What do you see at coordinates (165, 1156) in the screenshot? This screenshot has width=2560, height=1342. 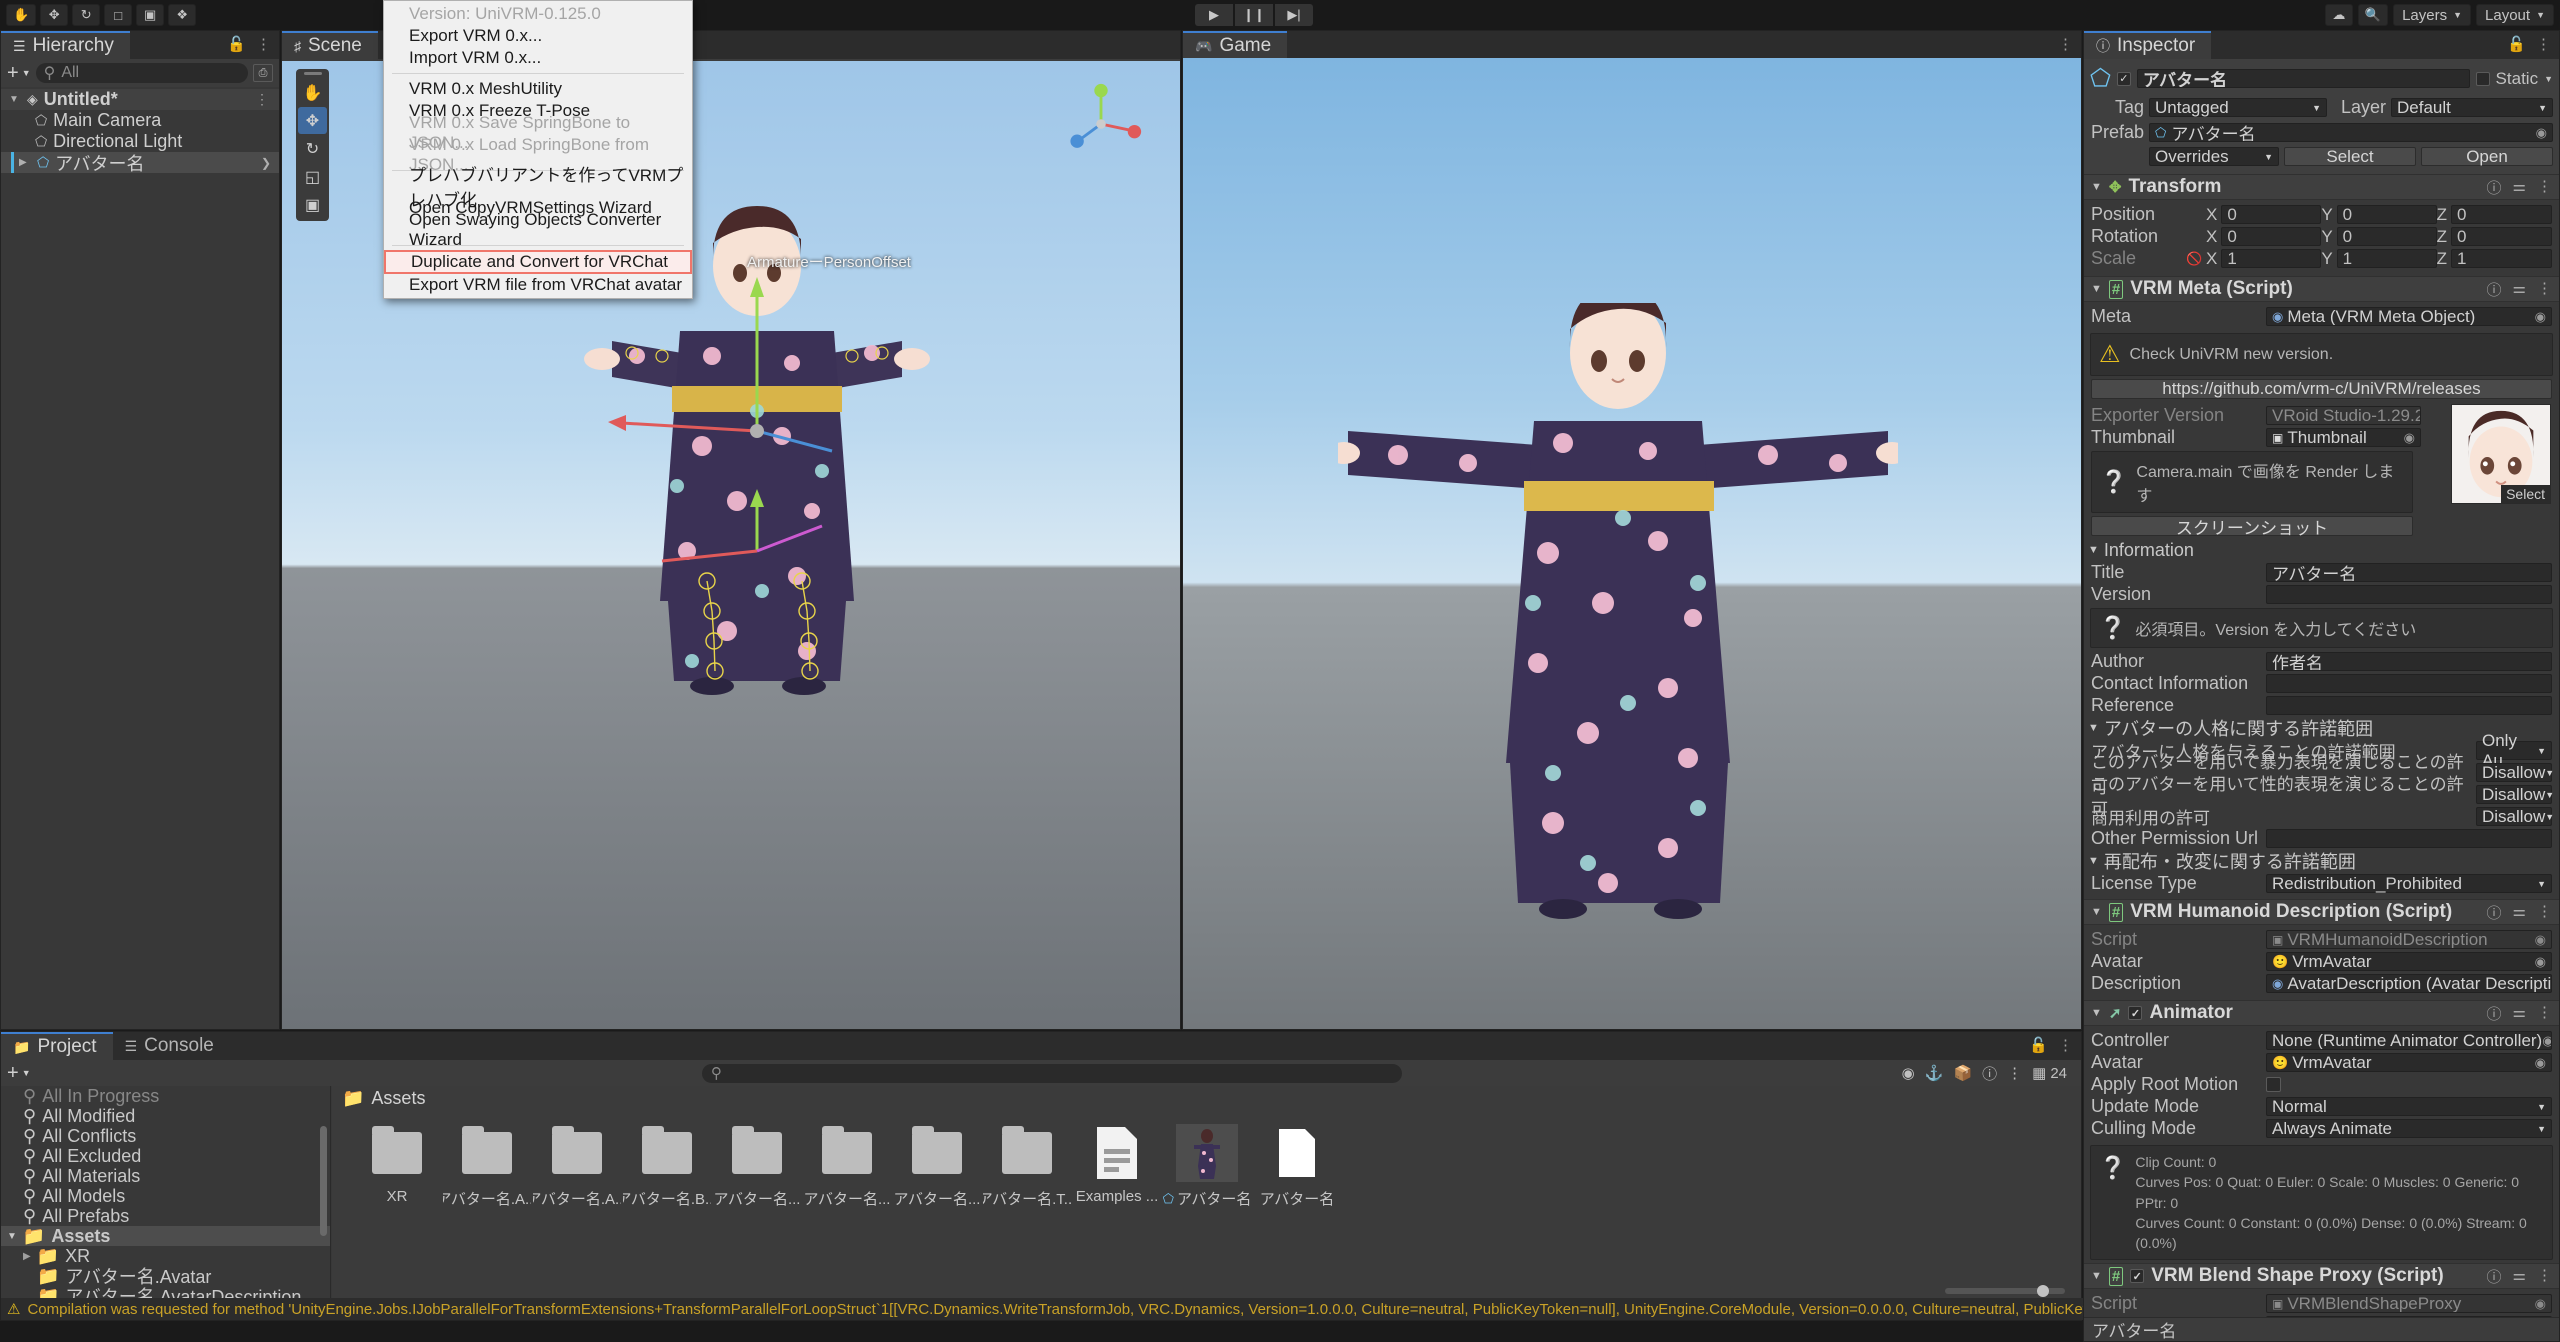 I see `favorite-item-excluded: ⚲ All Excluded` at bounding box center [165, 1156].